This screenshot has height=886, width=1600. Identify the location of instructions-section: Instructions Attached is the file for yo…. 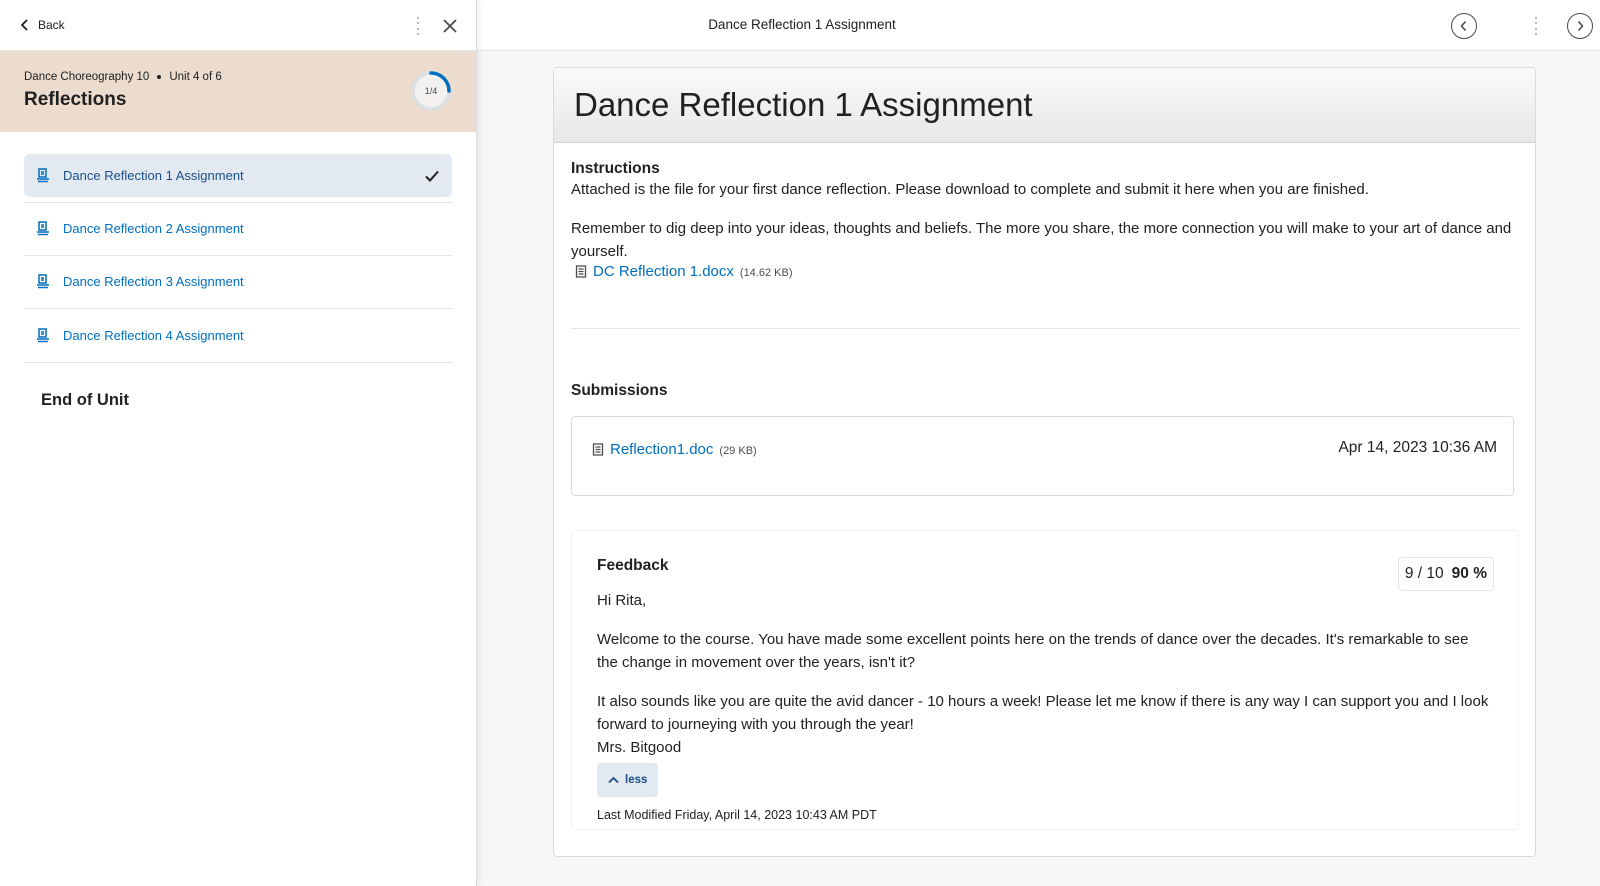
(1045, 220).